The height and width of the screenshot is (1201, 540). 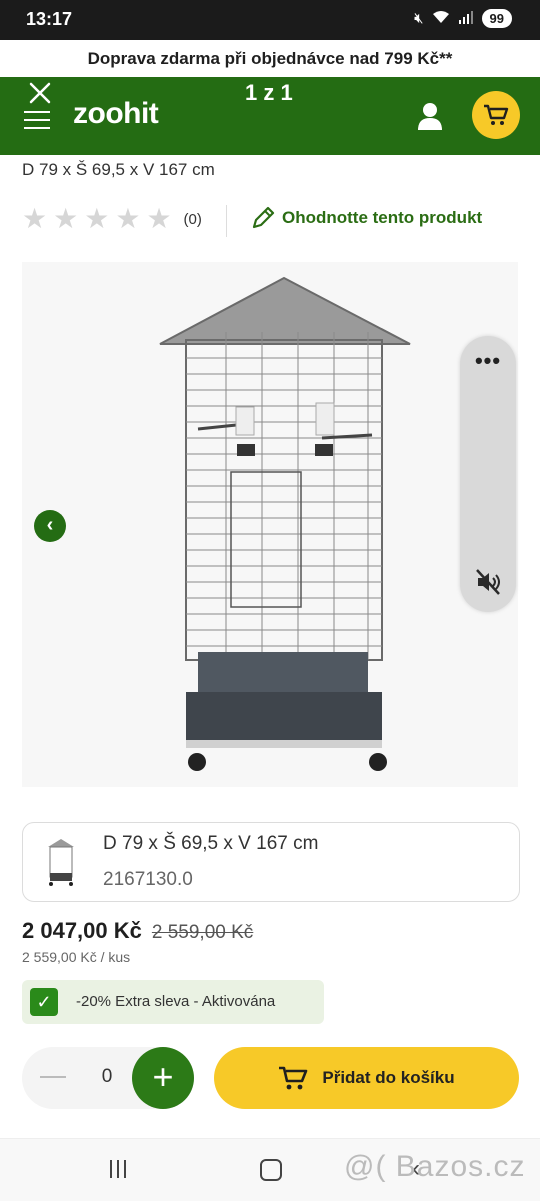 I want to click on divider, so click(x=226, y=221).